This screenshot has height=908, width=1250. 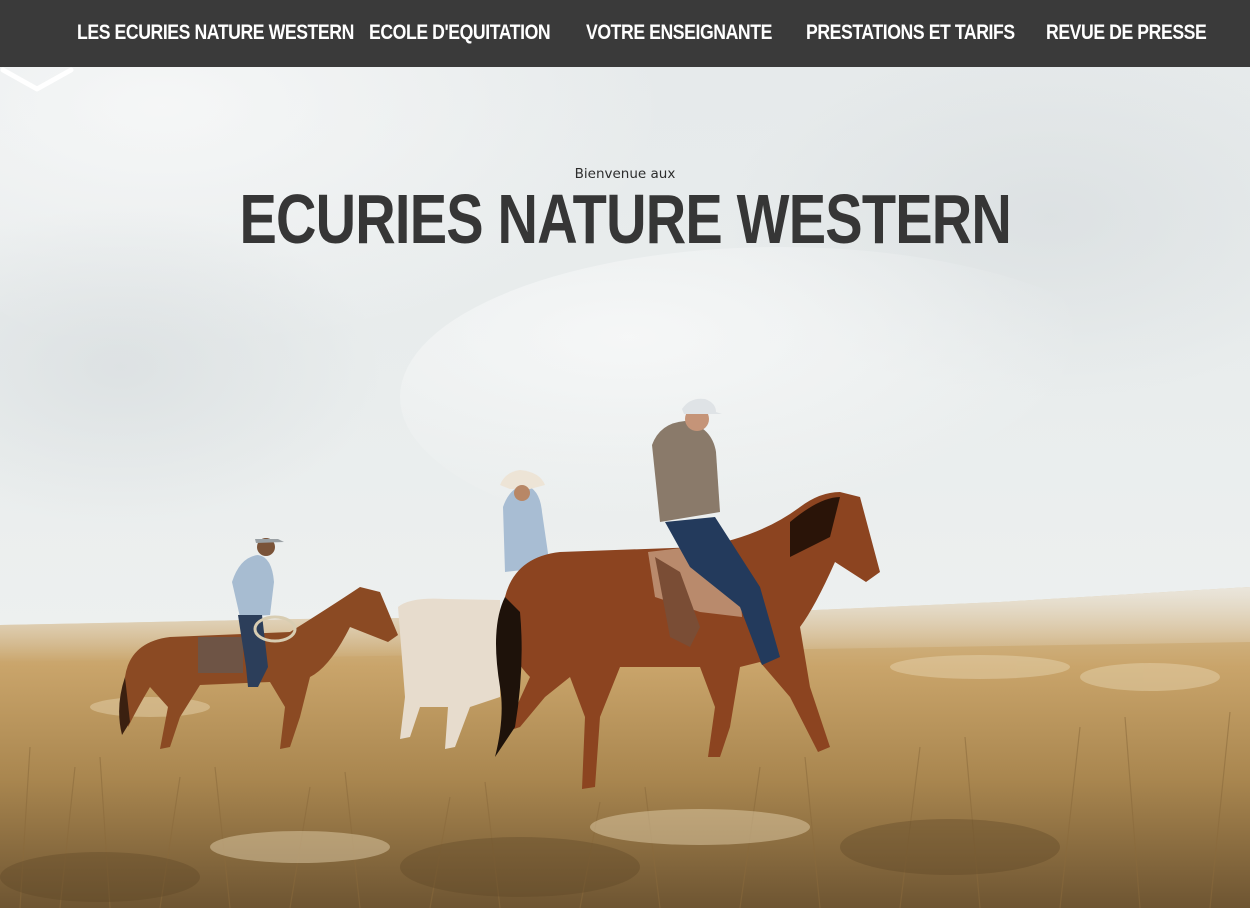 I want to click on nav-link-presse: REVUE DE PRESSE, so click(x=1126, y=33).